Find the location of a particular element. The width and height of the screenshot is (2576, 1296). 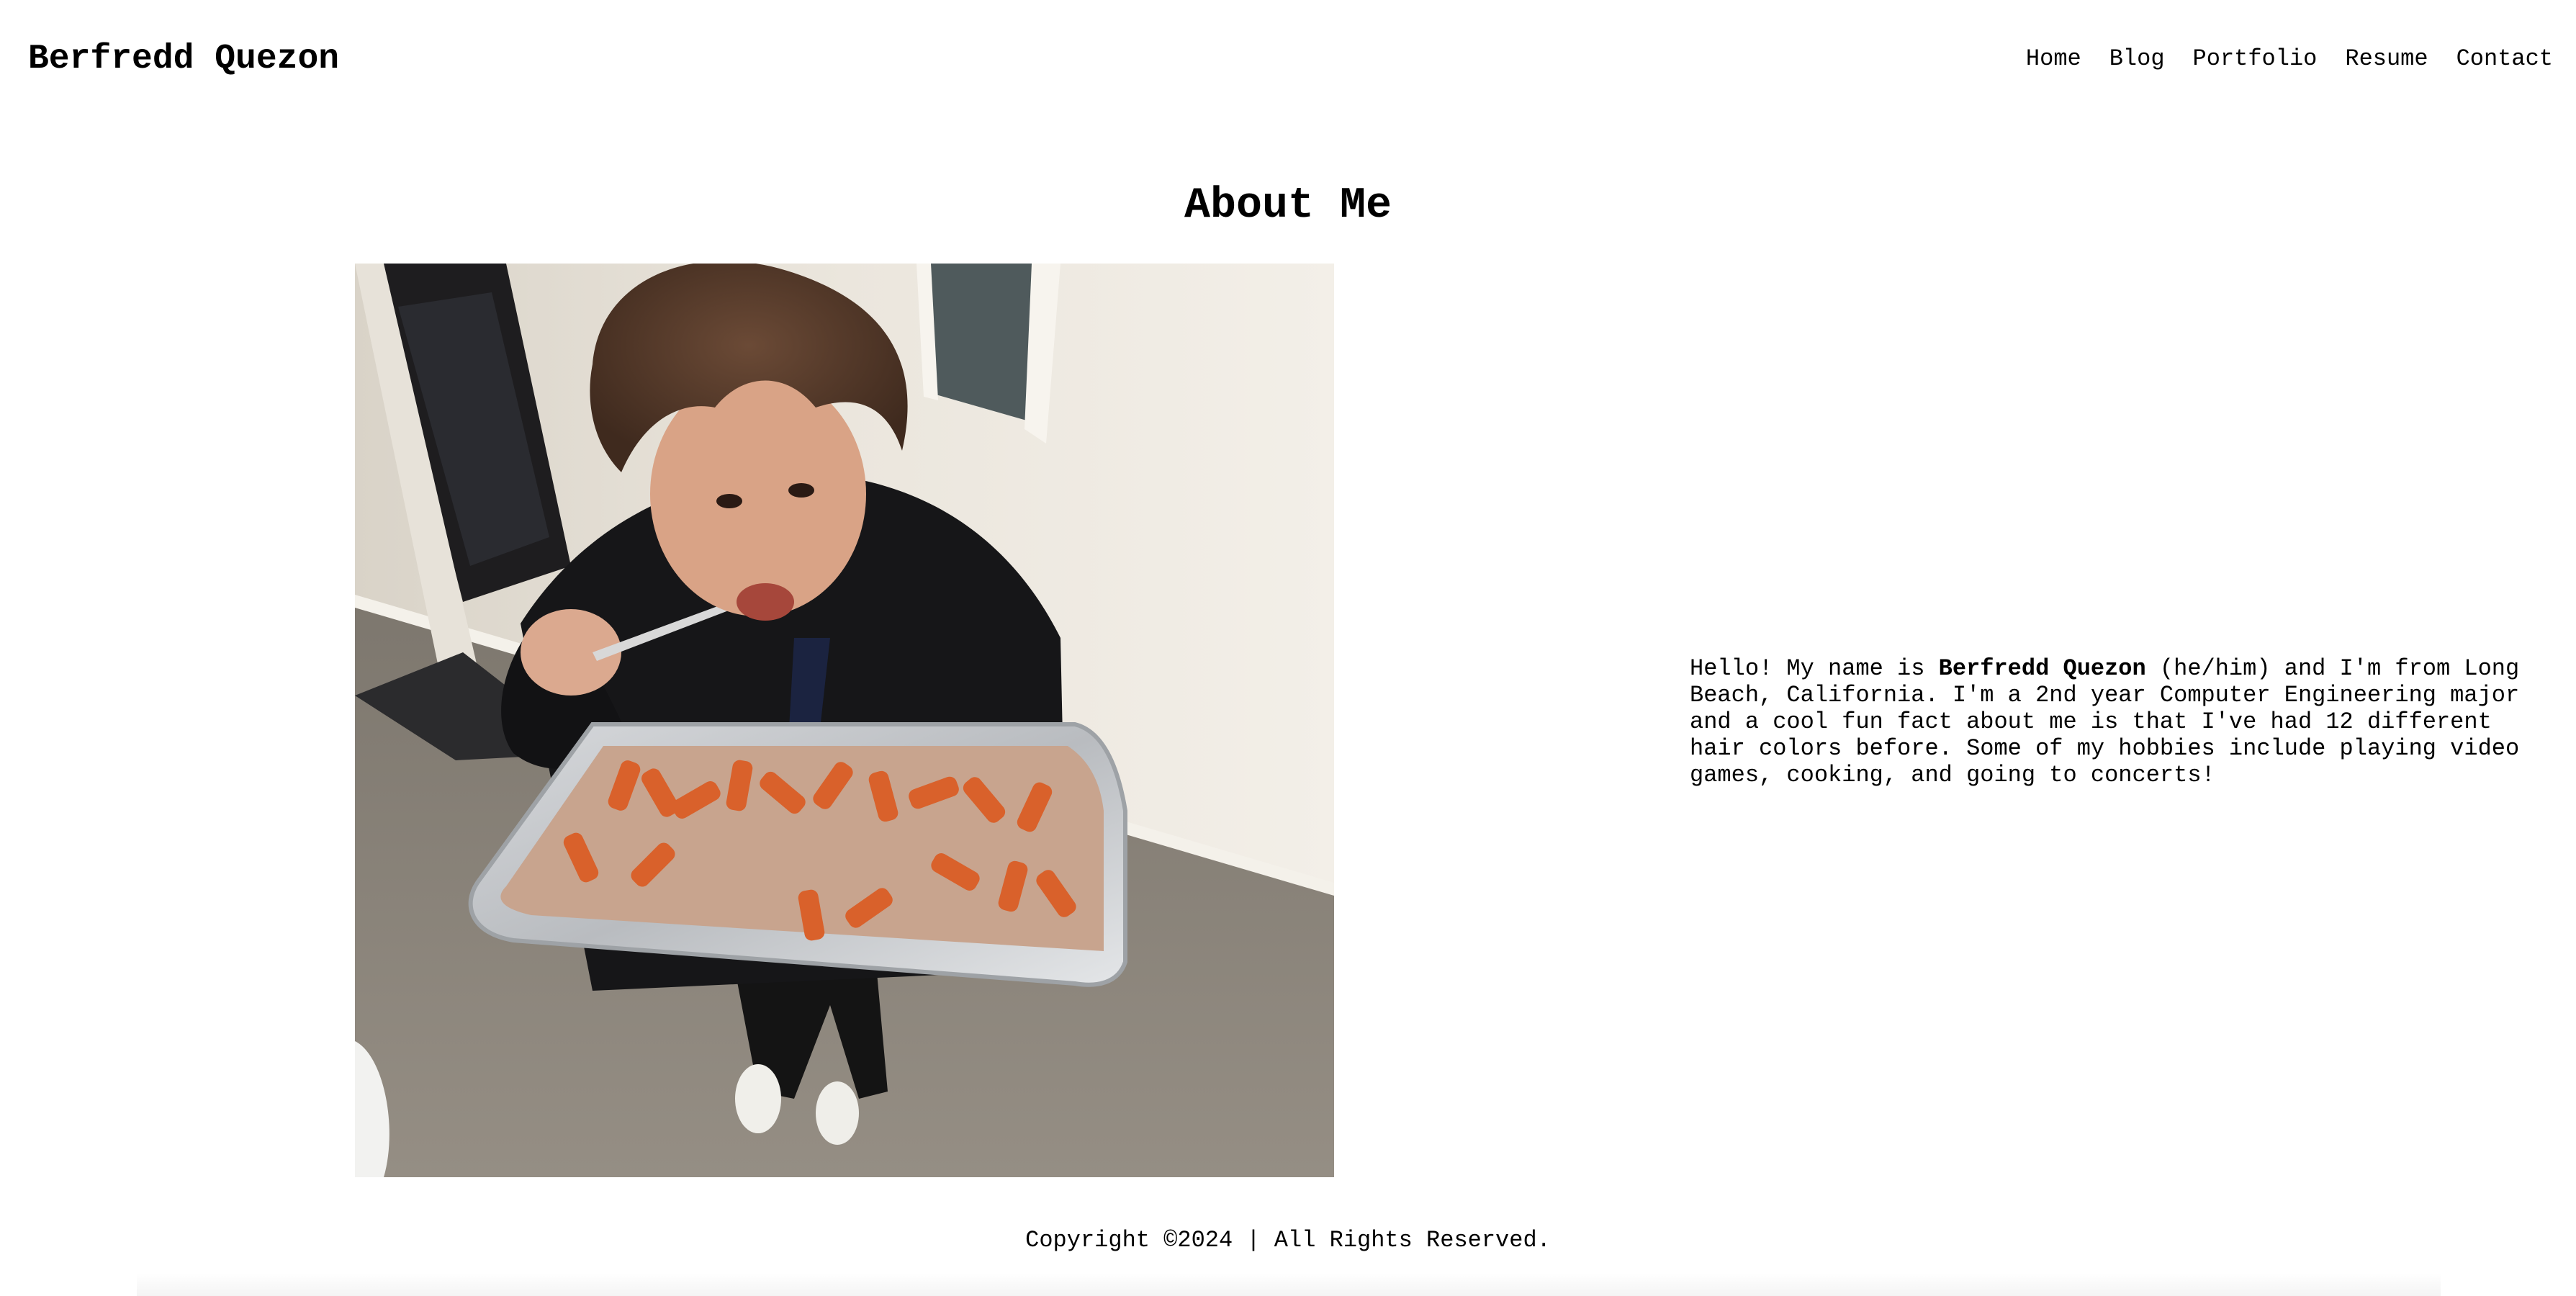

nav-resume: Resume is located at coordinates (2386, 59).